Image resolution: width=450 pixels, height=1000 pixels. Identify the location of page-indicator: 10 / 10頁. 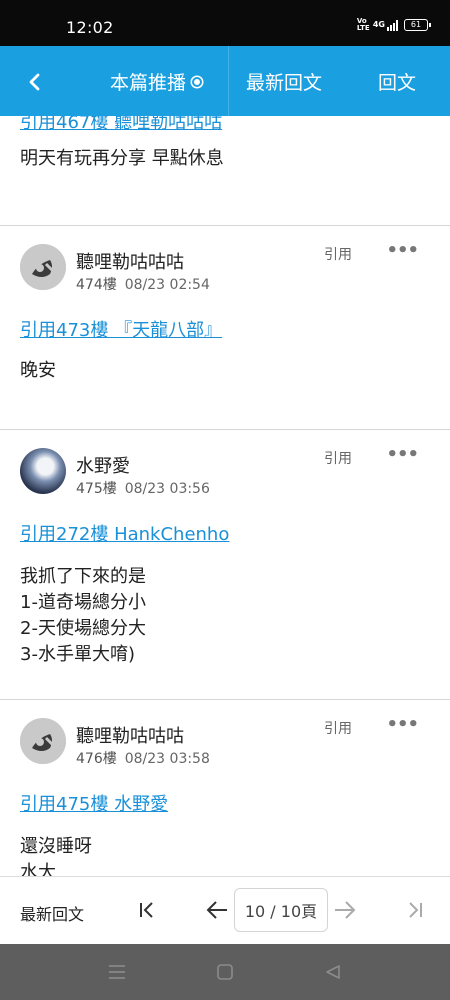
(281, 910).